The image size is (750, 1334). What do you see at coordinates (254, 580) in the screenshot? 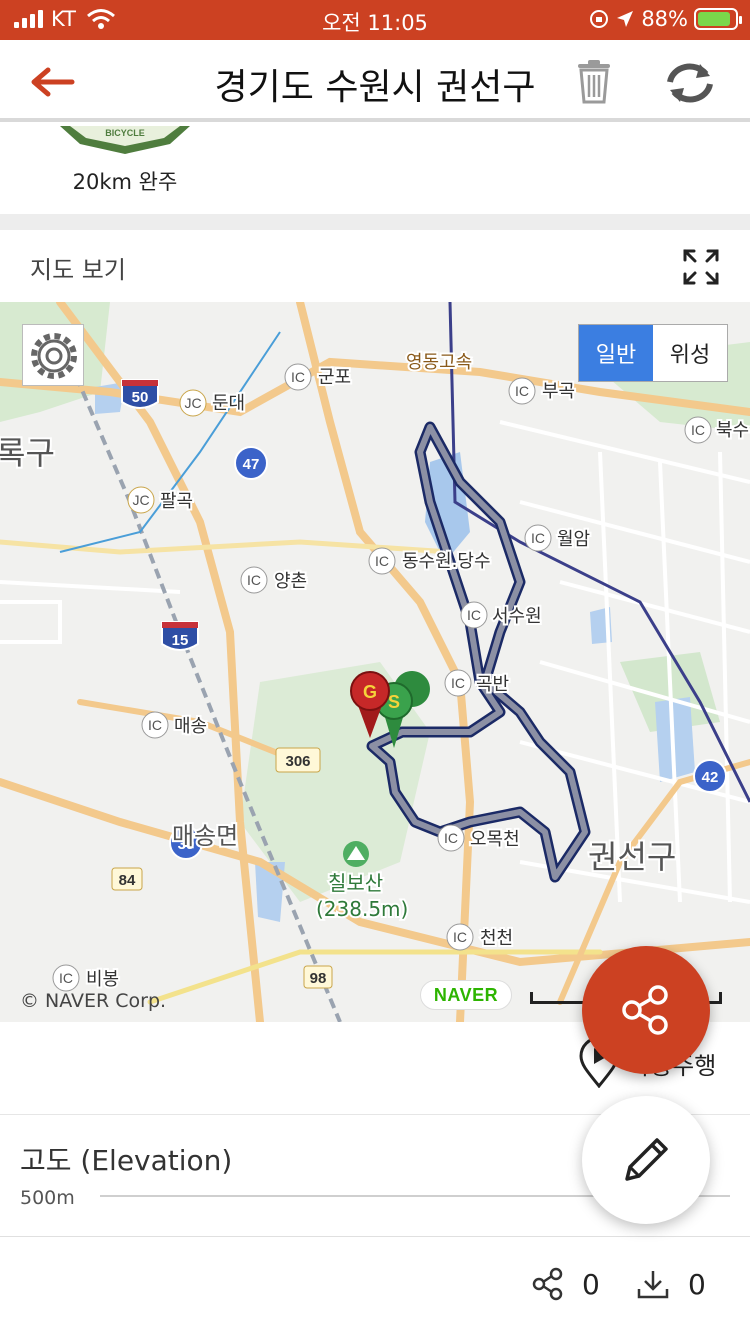
I see `ic-badge-yangchon: IC` at bounding box center [254, 580].